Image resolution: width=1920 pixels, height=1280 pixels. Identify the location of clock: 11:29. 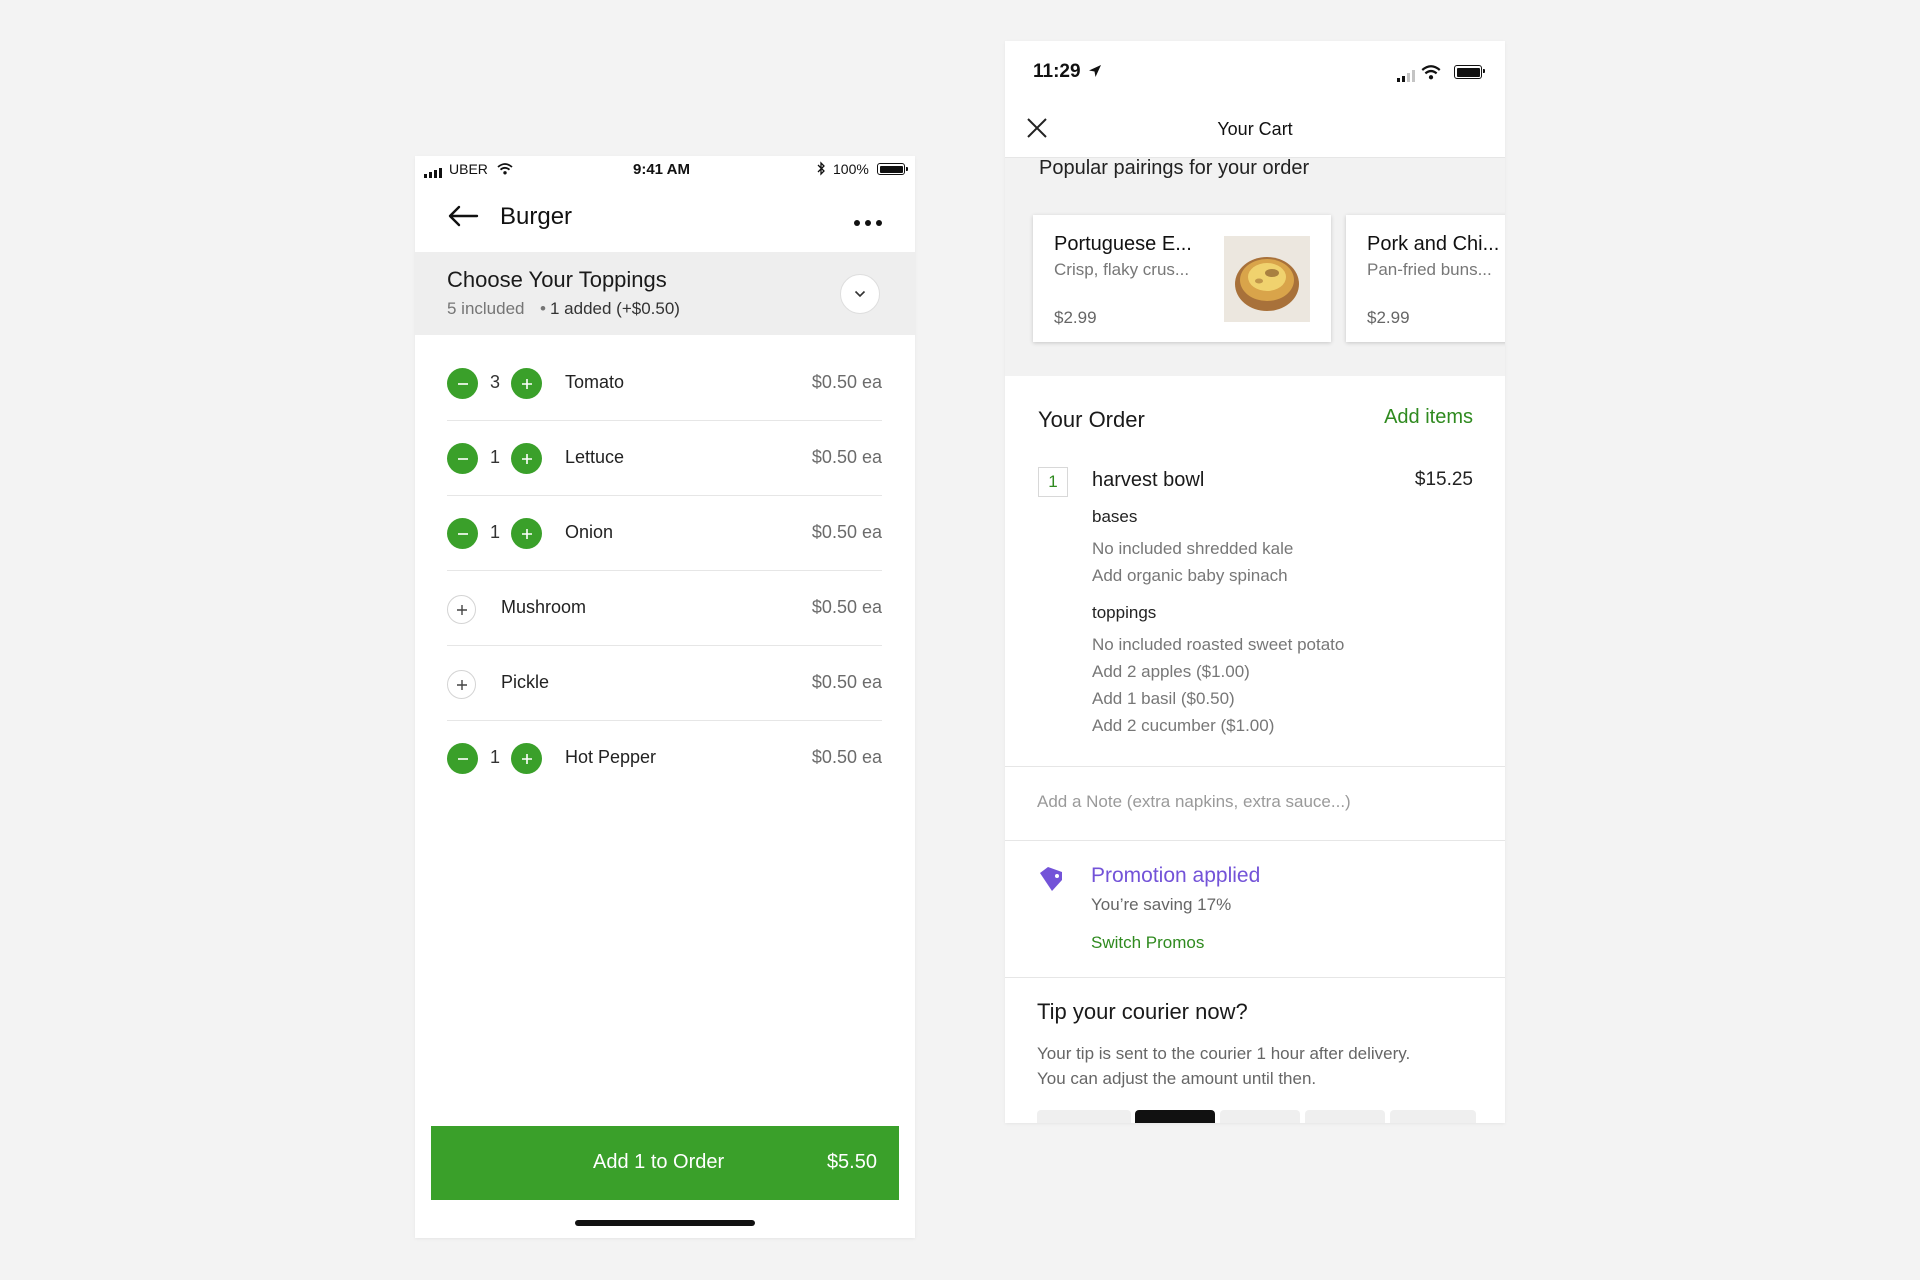
(1057, 71).